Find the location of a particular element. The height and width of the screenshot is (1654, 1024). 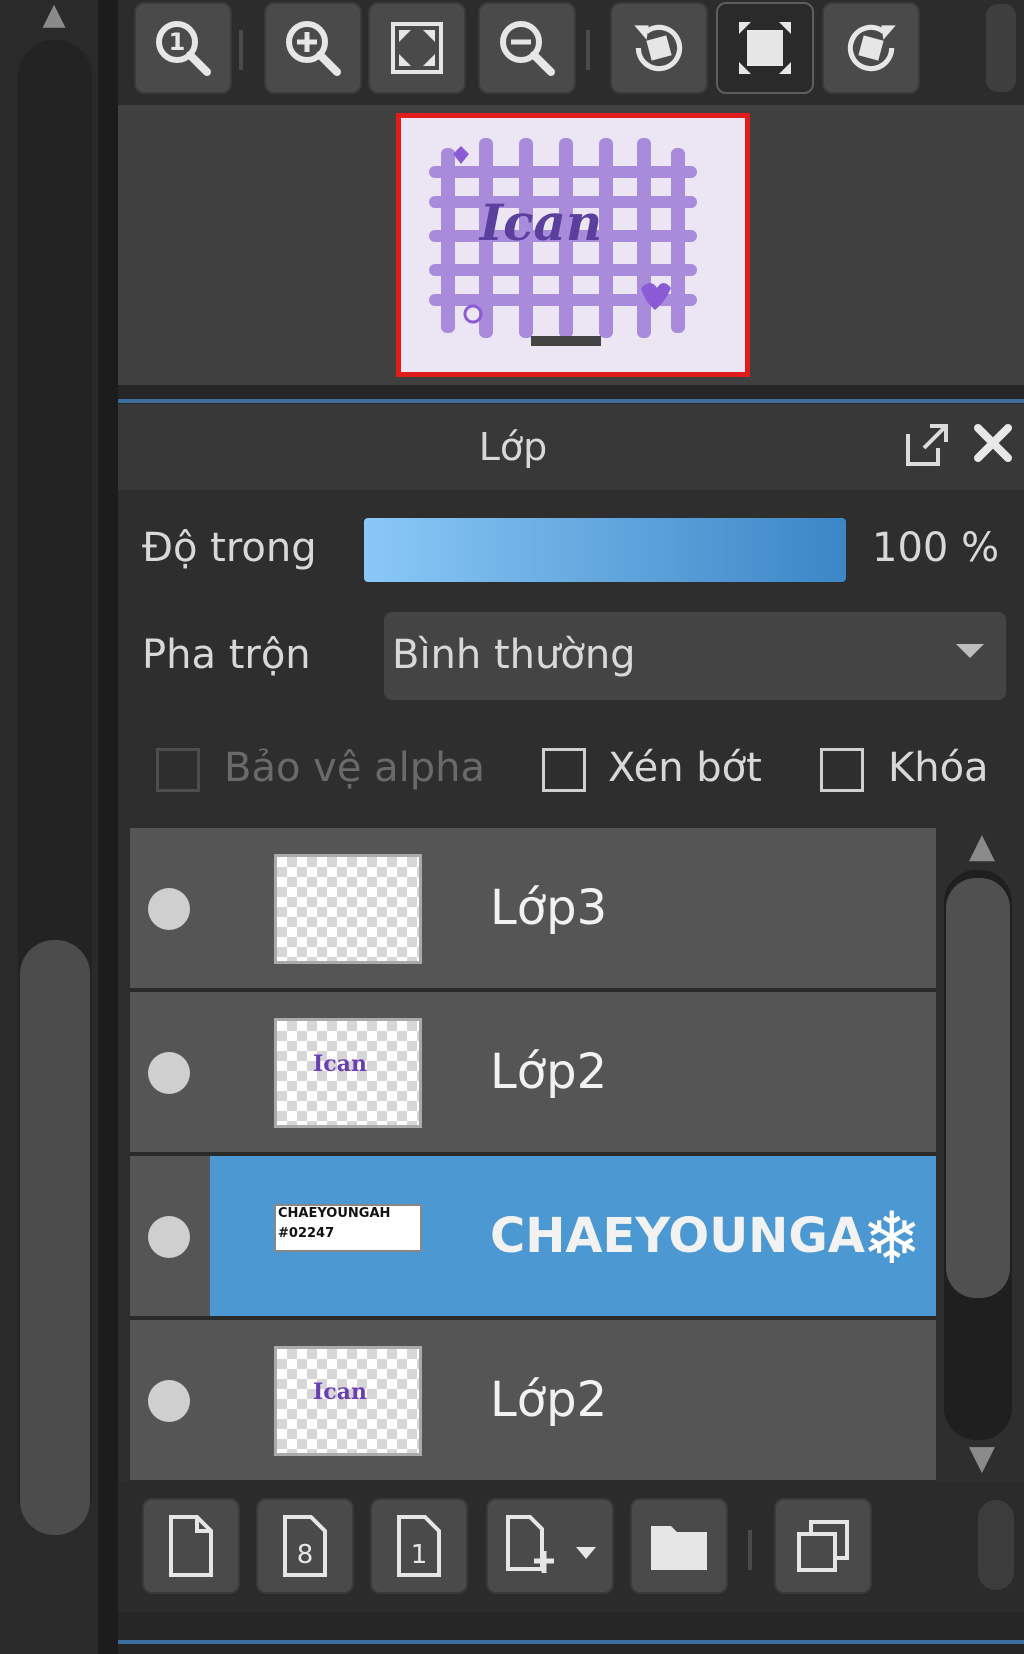

opacity-value: 100 % is located at coordinates (936, 548).